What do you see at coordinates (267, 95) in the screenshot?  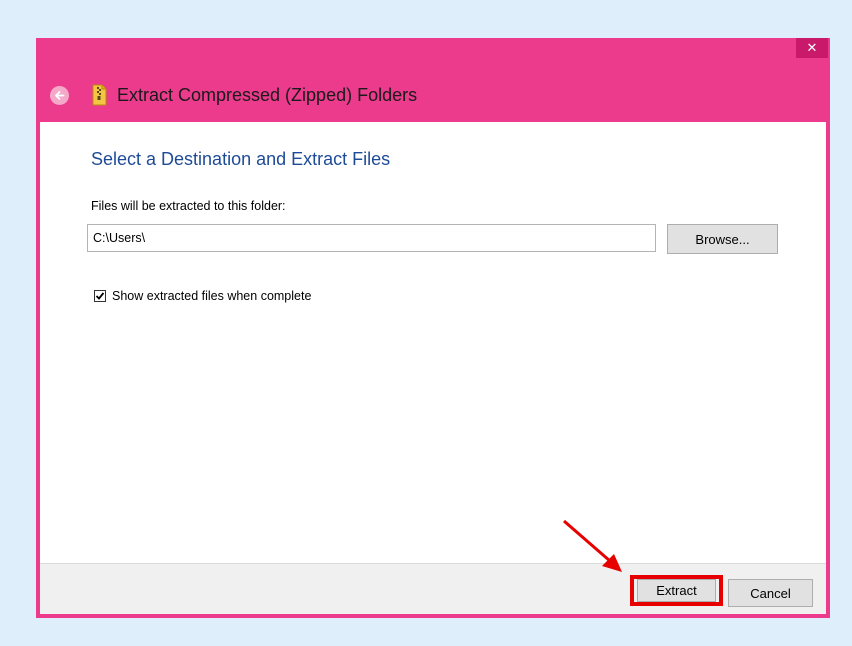 I see `window-title: Extract Compressed (Zipped) Folders` at bounding box center [267, 95].